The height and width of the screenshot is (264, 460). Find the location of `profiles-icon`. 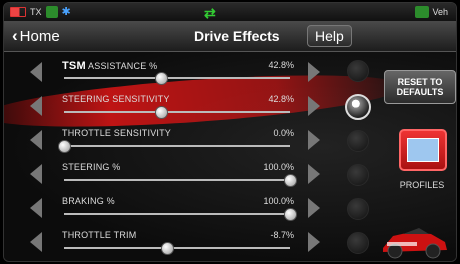

profiles-icon is located at coordinates (423, 150).